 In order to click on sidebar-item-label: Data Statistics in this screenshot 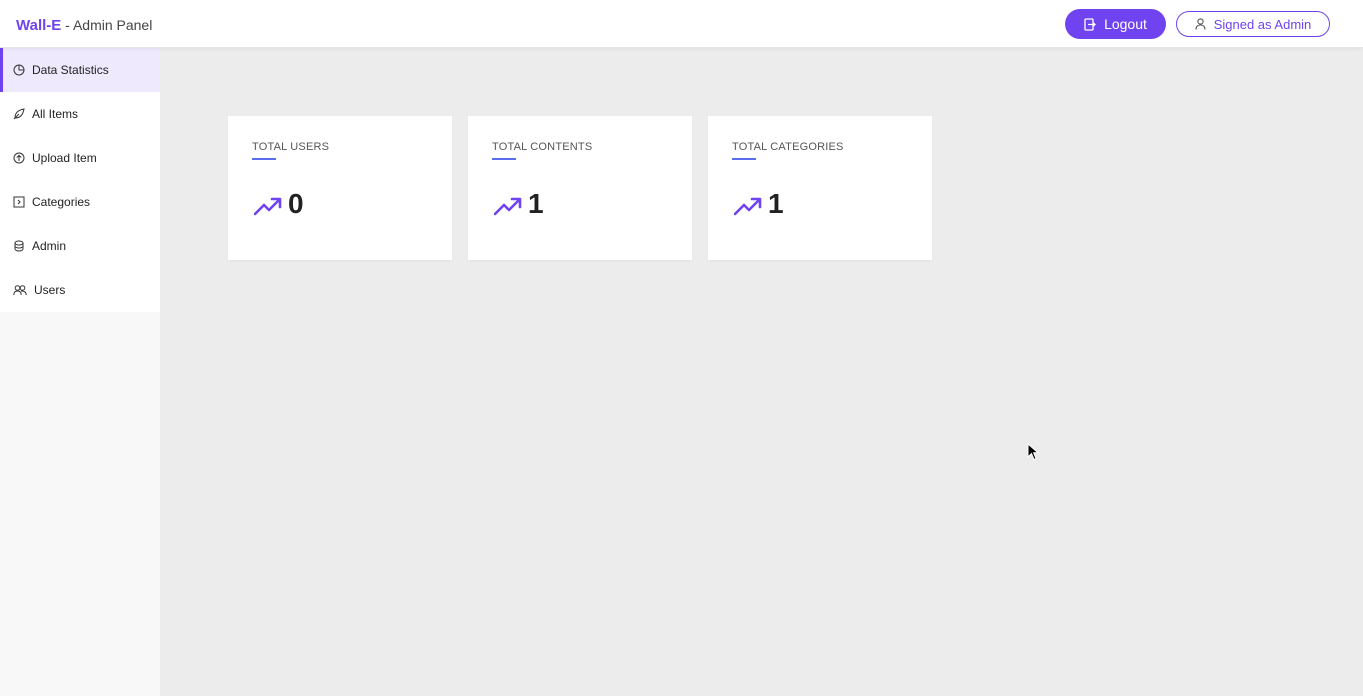, I will do `click(70, 70)`.